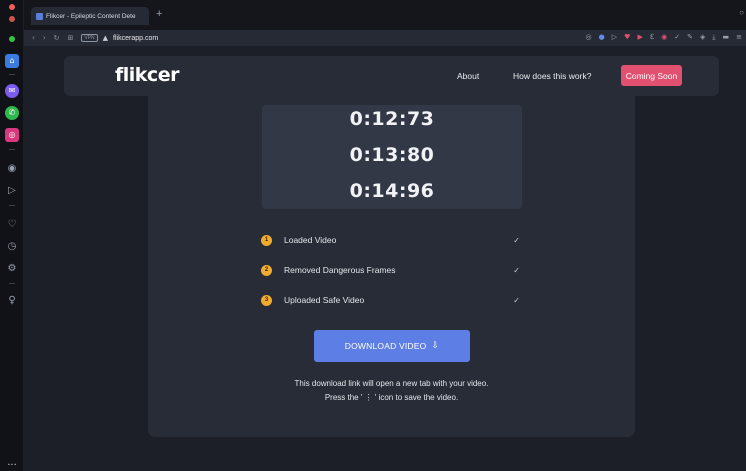  What do you see at coordinates (12, 91) in the screenshot?
I see `messenger-icon: ✉` at bounding box center [12, 91].